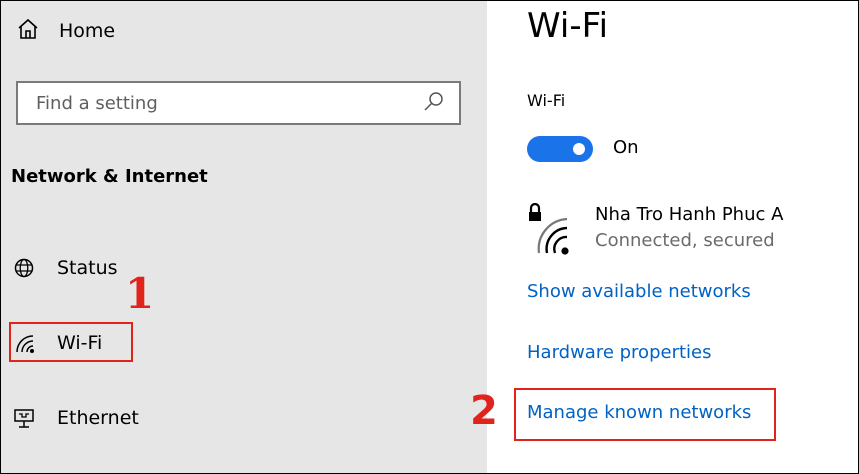  What do you see at coordinates (24, 418) in the screenshot?
I see `ethernet-icon` at bounding box center [24, 418].